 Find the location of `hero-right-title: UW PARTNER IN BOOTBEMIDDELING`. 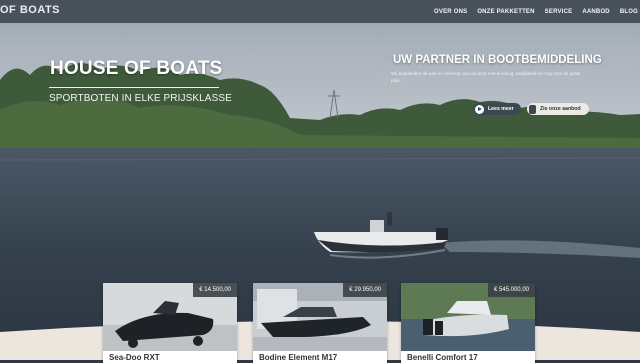

hero-right-title: UW PARTNER IN BOOTBEMIDDELING is located at coordinates (497, 60).